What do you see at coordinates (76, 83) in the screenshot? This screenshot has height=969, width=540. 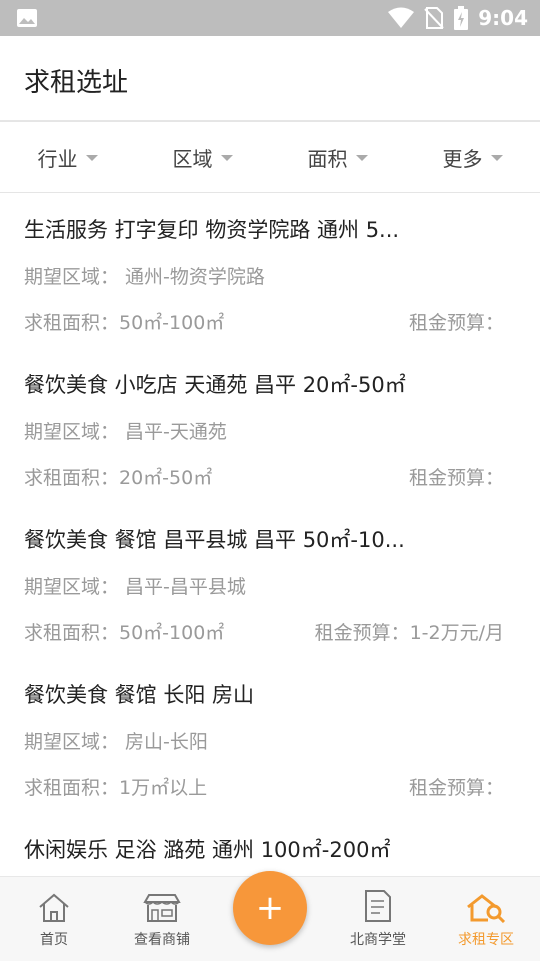 I see `page-title: 求租选址` at bounding box center [76, 83].